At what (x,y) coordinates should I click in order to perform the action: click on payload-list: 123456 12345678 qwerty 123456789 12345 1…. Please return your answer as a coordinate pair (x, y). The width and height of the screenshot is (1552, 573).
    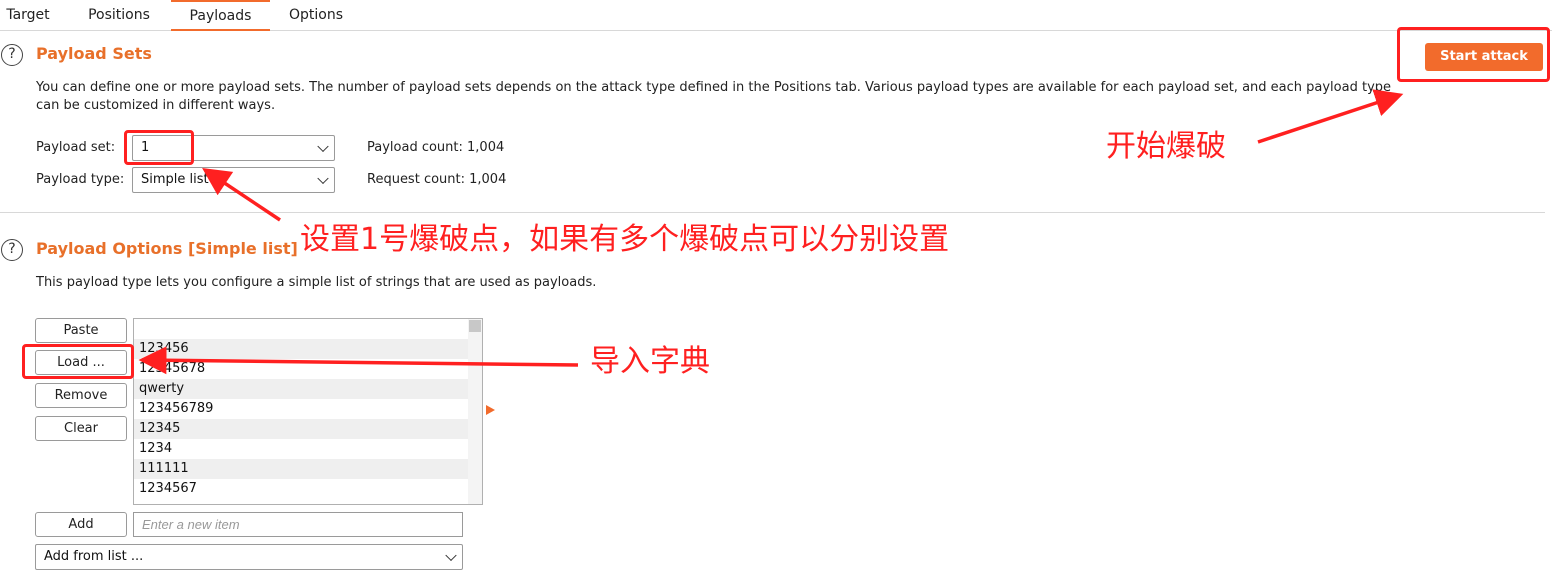
    Looking at the image, I should click on (308, 411).